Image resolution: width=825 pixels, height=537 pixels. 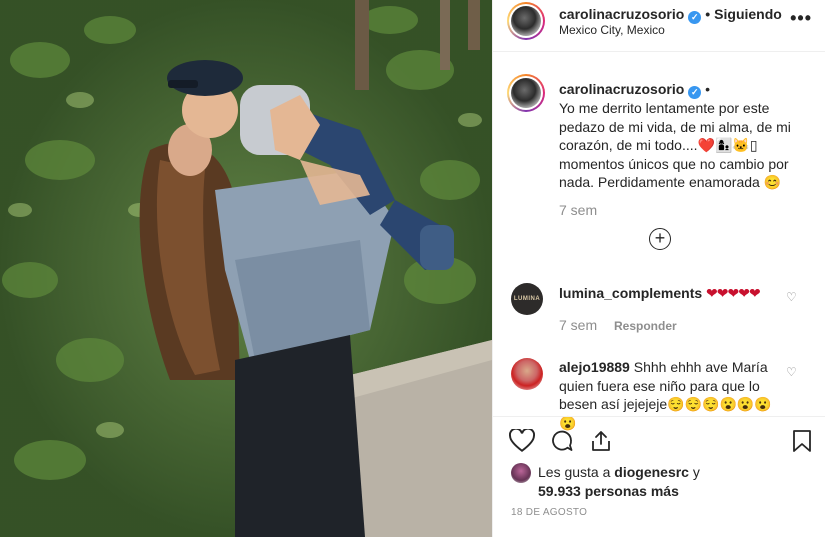 What do you see at coordinates (526, 21) in the screenshot?
I see `author-avatar` at bounding box center [526, 21].